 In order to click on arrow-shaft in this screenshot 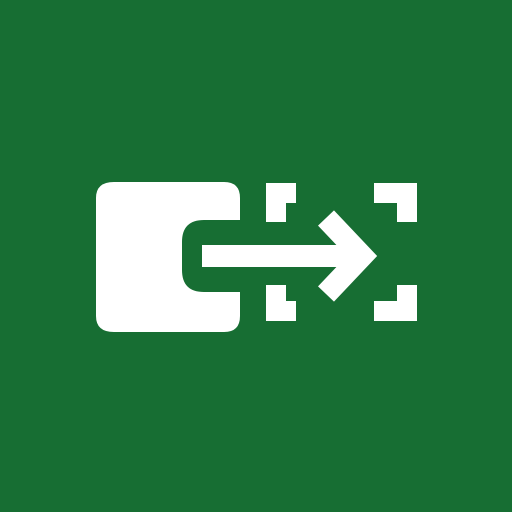, I will do `click(279, 256)`.